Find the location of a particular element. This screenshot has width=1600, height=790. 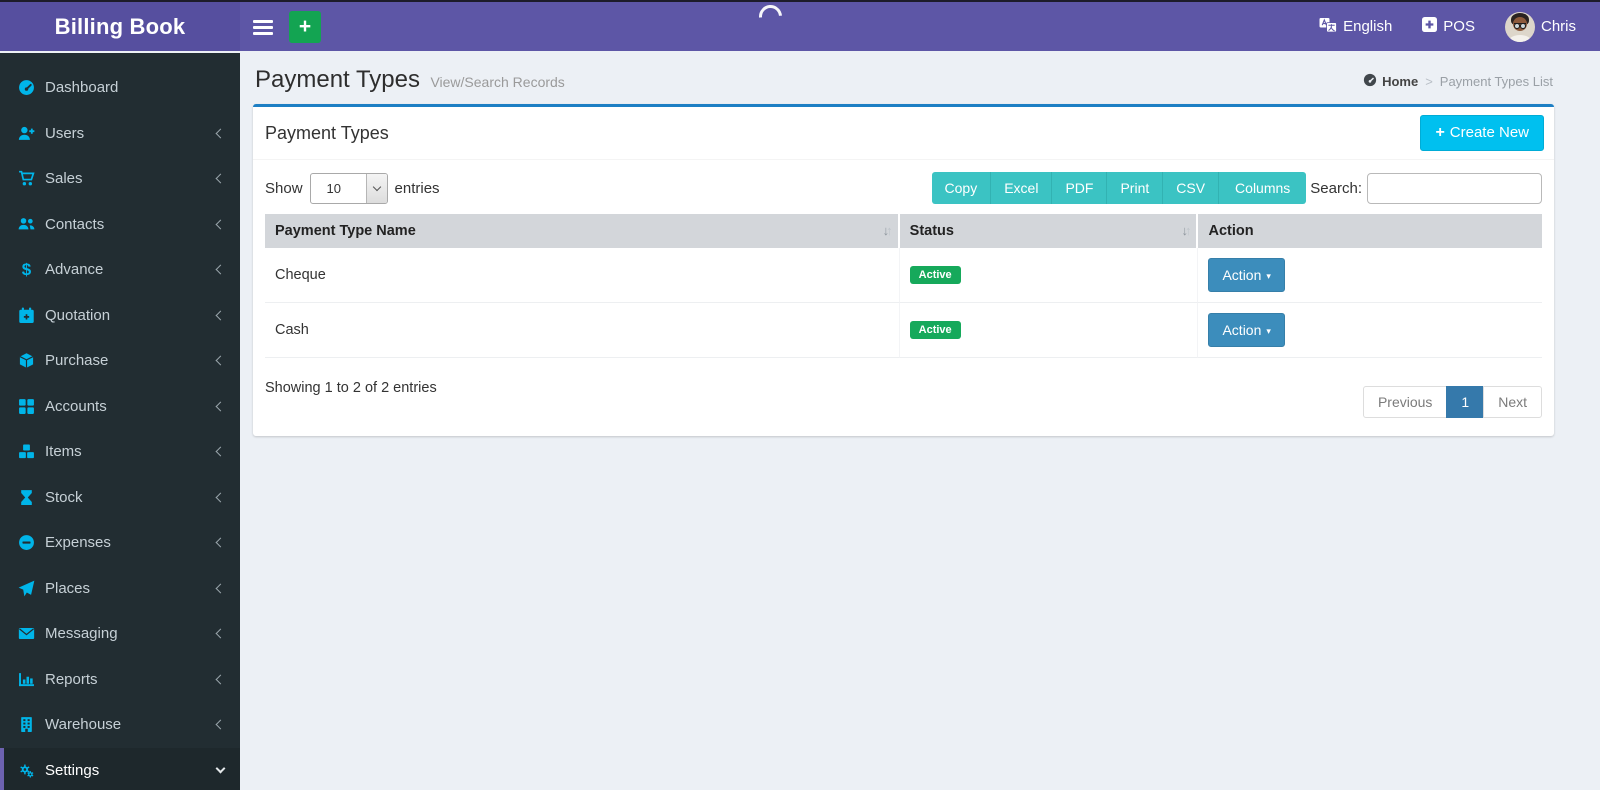

sidebar-item-accounts: Accounts is located at coordinates (120, 407).